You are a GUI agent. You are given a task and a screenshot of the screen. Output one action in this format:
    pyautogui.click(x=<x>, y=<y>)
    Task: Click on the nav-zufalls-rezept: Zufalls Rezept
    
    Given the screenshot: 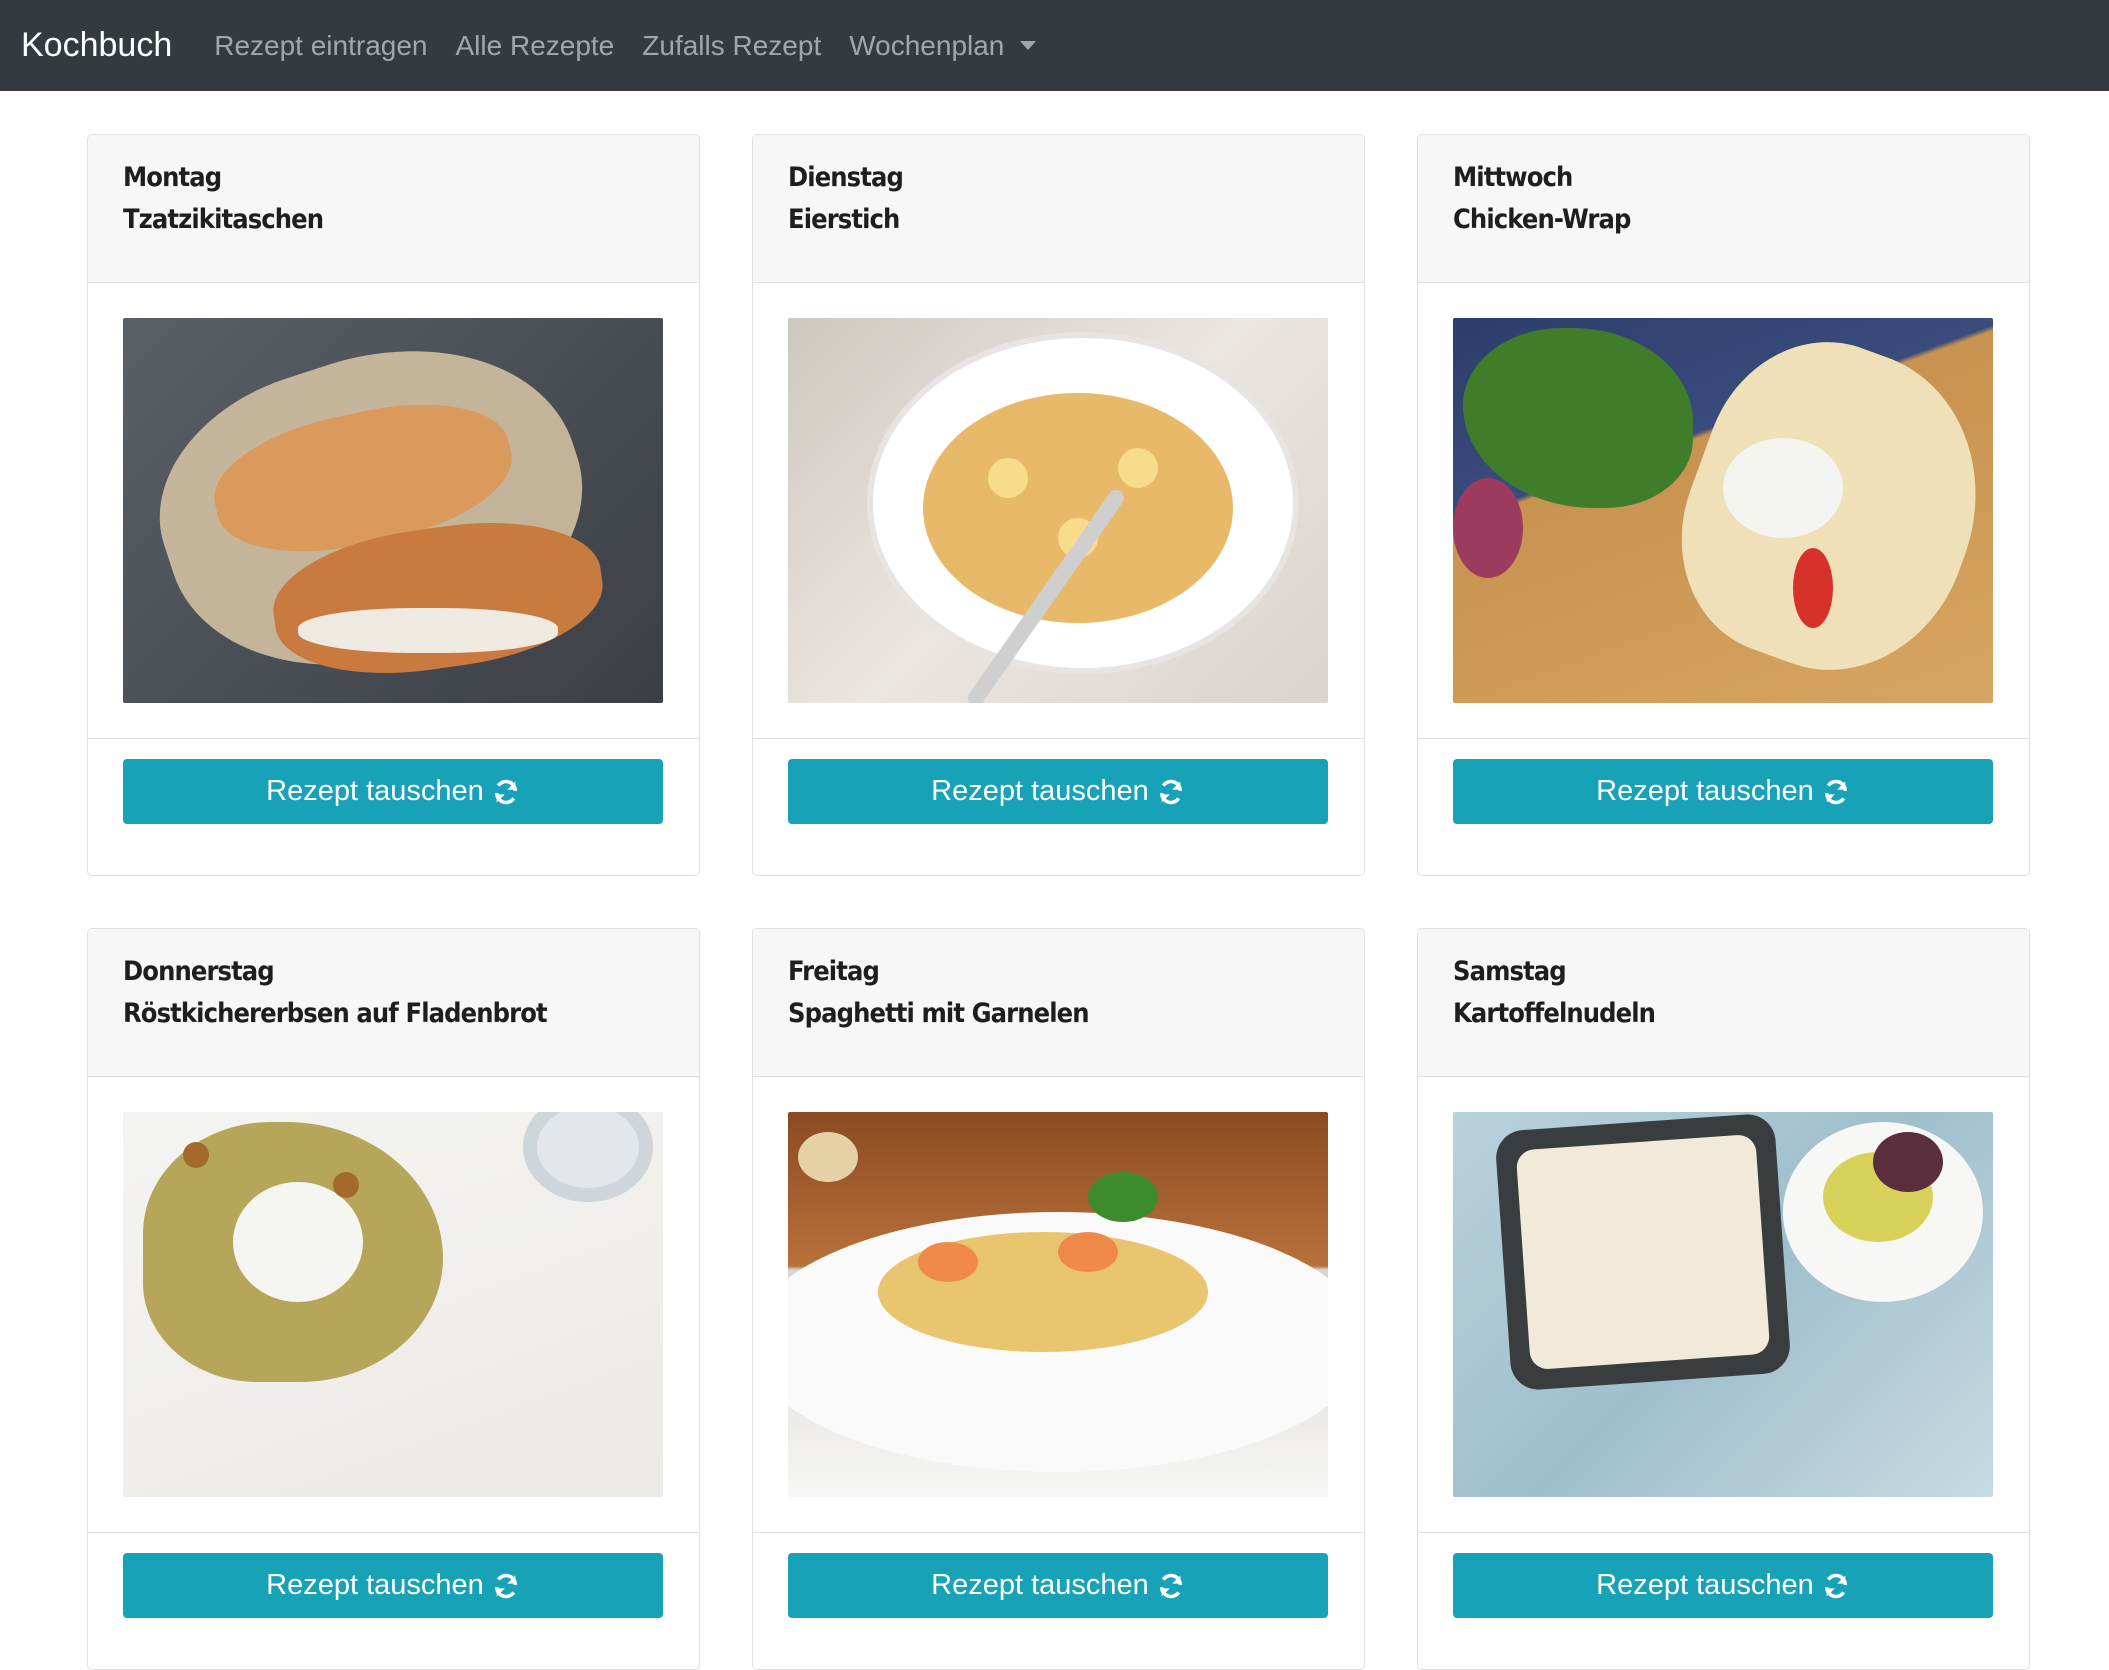 What is the action you would take?
    pyautogui.click(x=731, y=46)
    